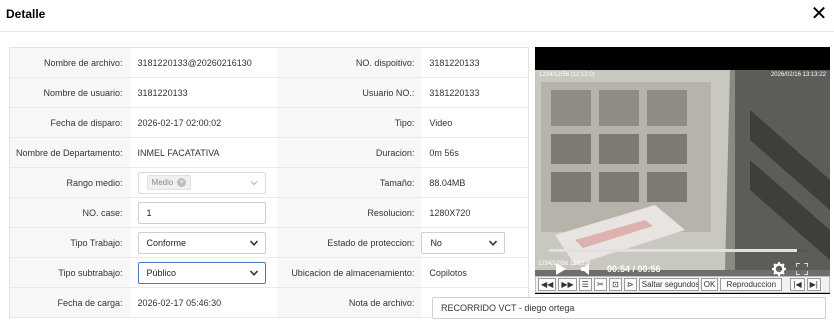 The width and height of the screenshot is (834, 331). I want to click on rewind-button: ◀◀, so click(547, 284).